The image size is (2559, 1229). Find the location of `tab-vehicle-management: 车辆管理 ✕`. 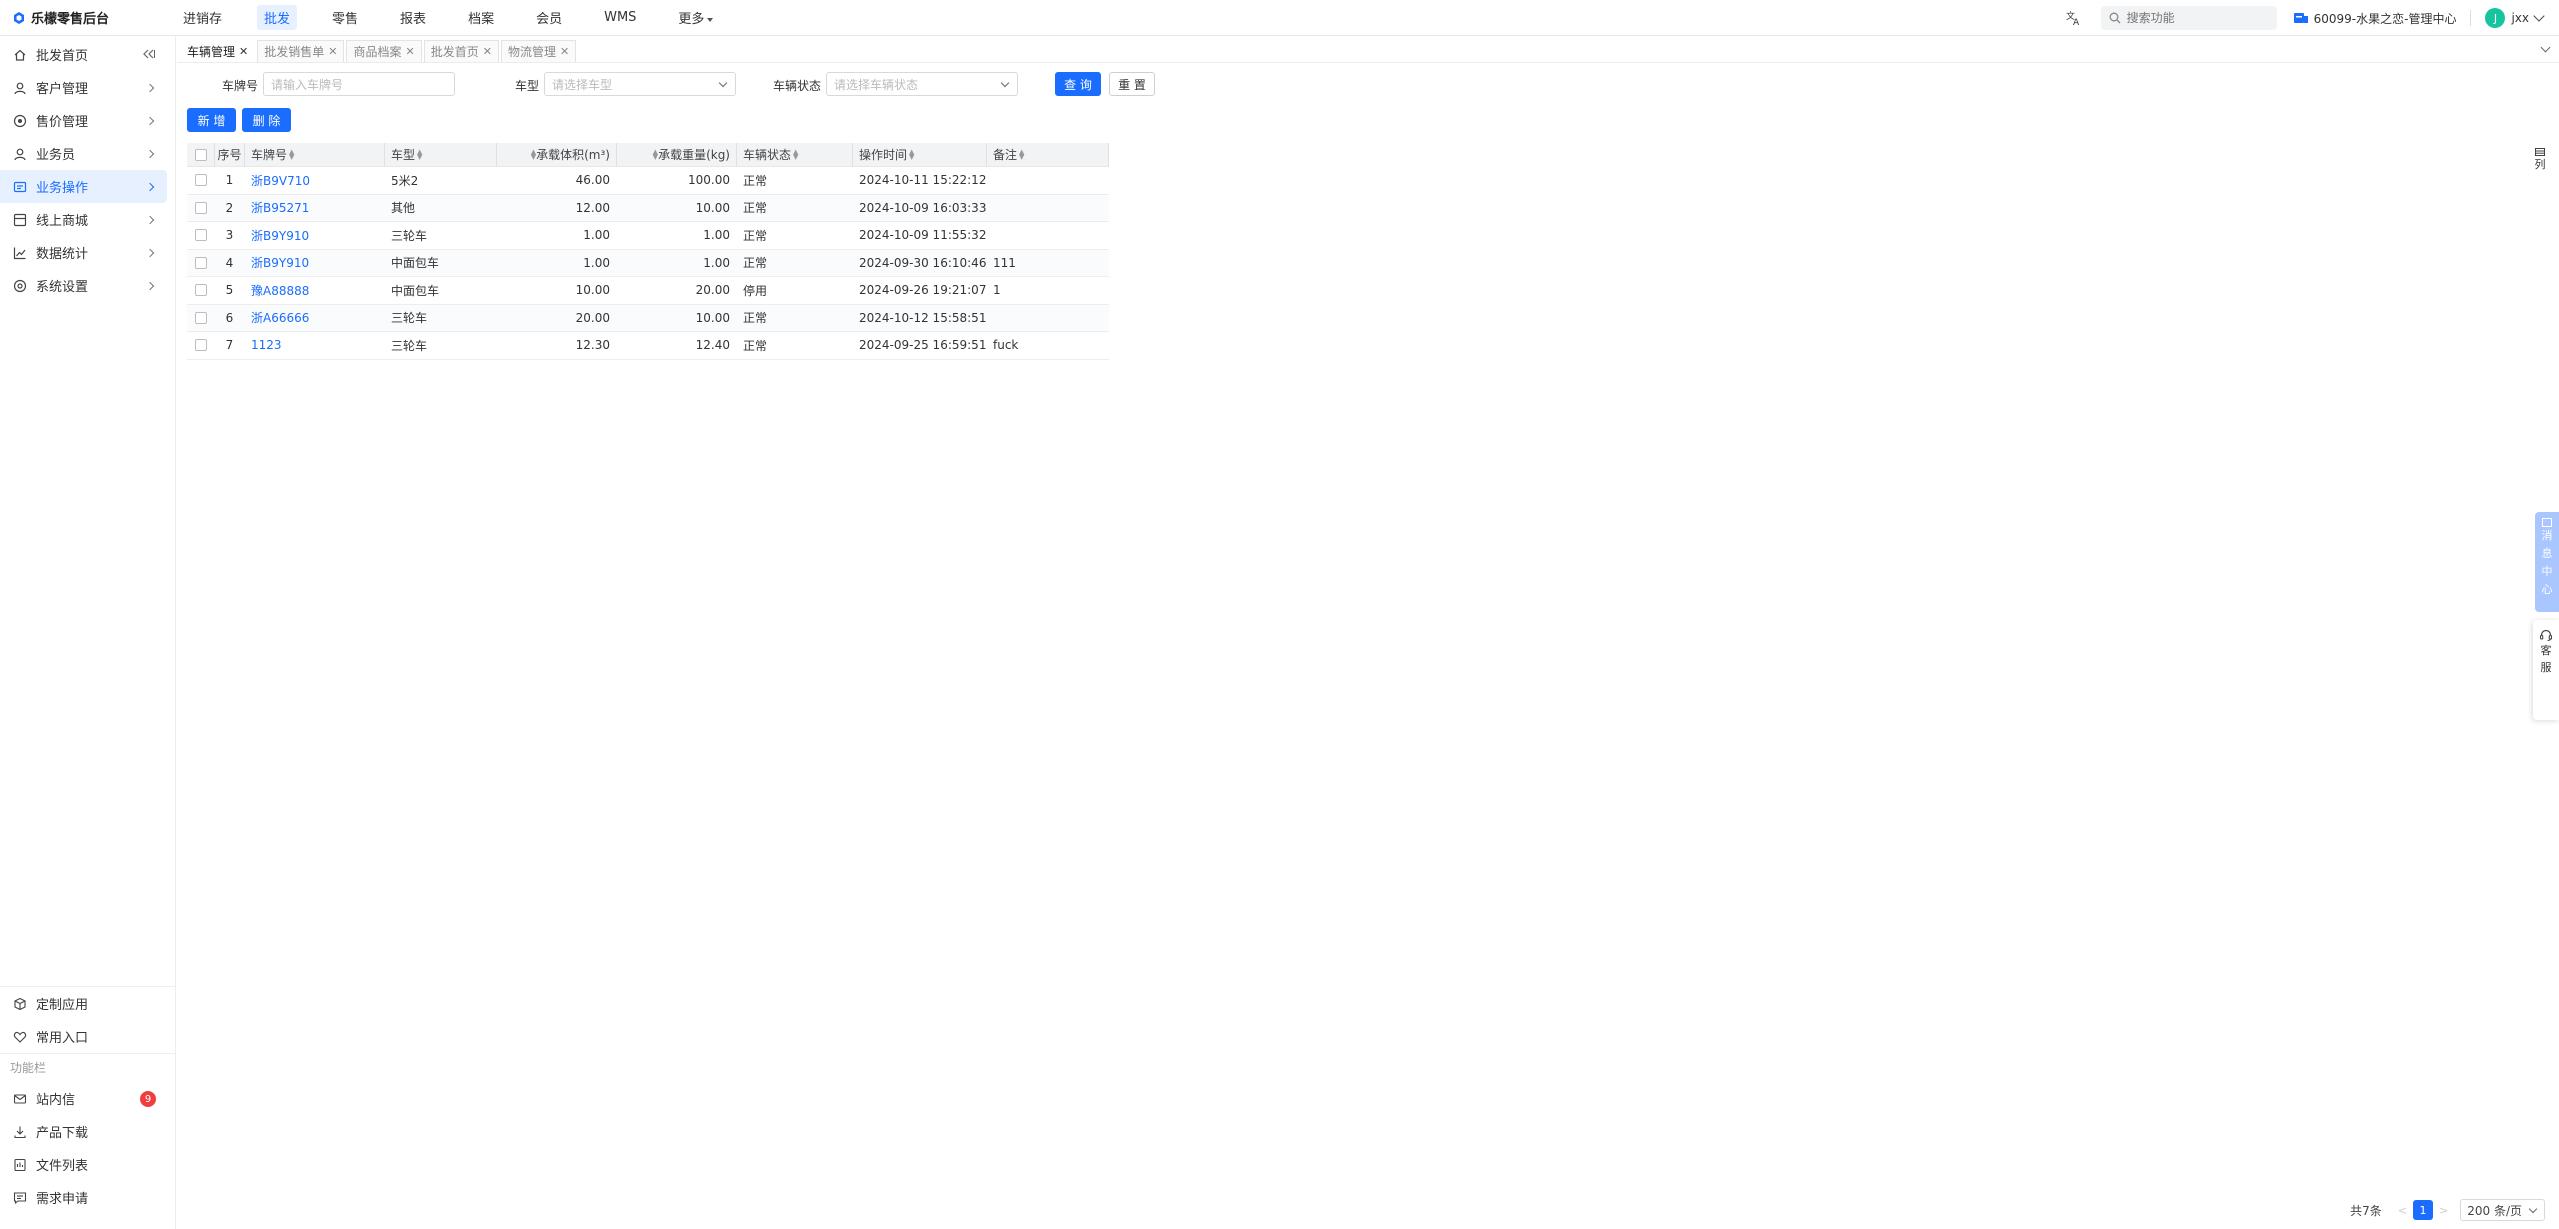

tab-vehicle-management: 车辆管理 ✕ is located at coordinates (218, 51).